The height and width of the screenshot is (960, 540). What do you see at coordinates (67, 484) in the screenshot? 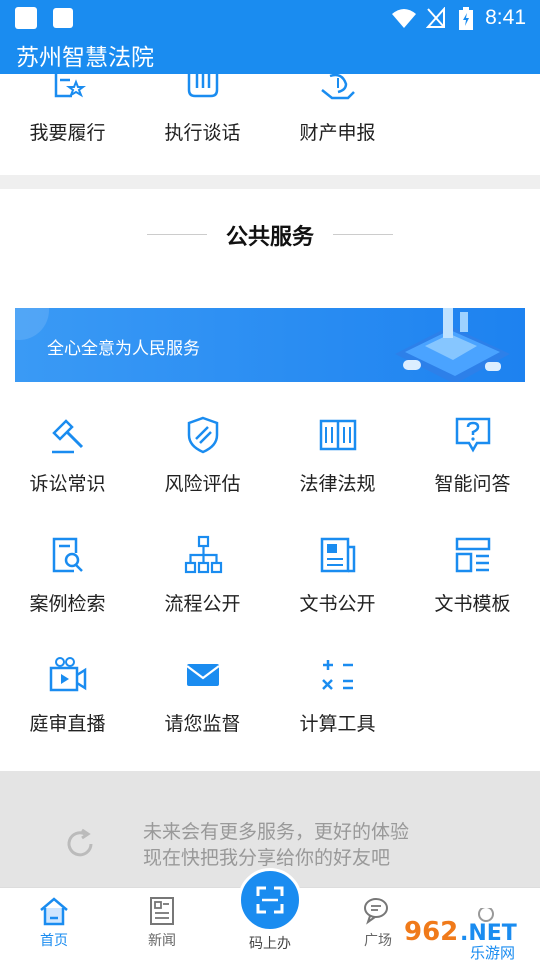
I see `service-label: 诉讼常识` at bounding box center [67, 484].